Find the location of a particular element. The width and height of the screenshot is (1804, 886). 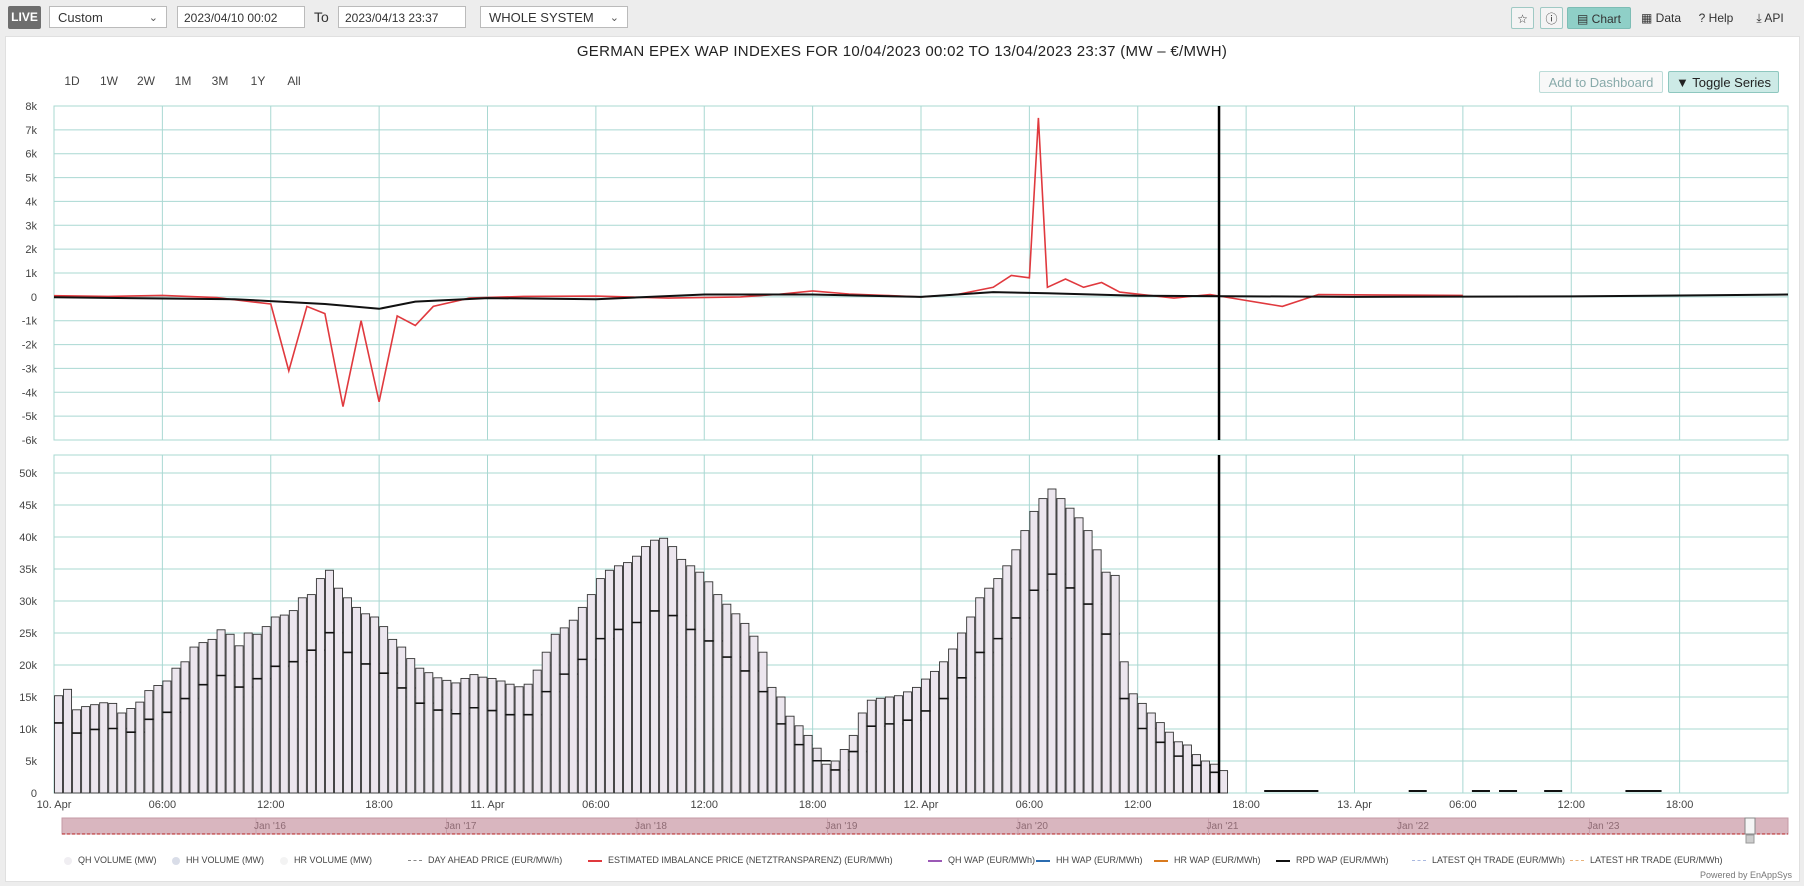

legend-item: LATEST HR TRADE (EUR/MWh) is located at coordinates (1646, 860).